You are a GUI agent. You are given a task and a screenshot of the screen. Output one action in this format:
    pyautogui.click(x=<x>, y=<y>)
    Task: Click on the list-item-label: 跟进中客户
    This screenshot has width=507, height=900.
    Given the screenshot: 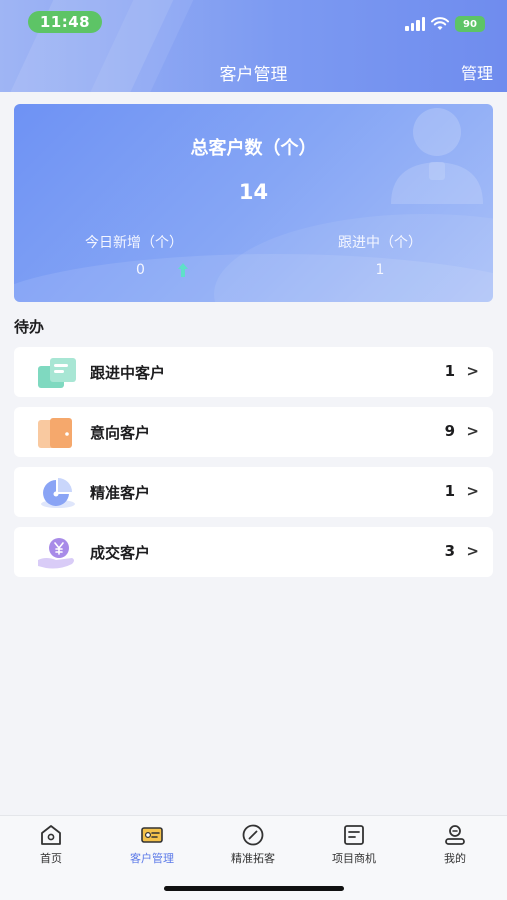 What is the action you would take?
    pyautogui.click(x=128, y=373)
    